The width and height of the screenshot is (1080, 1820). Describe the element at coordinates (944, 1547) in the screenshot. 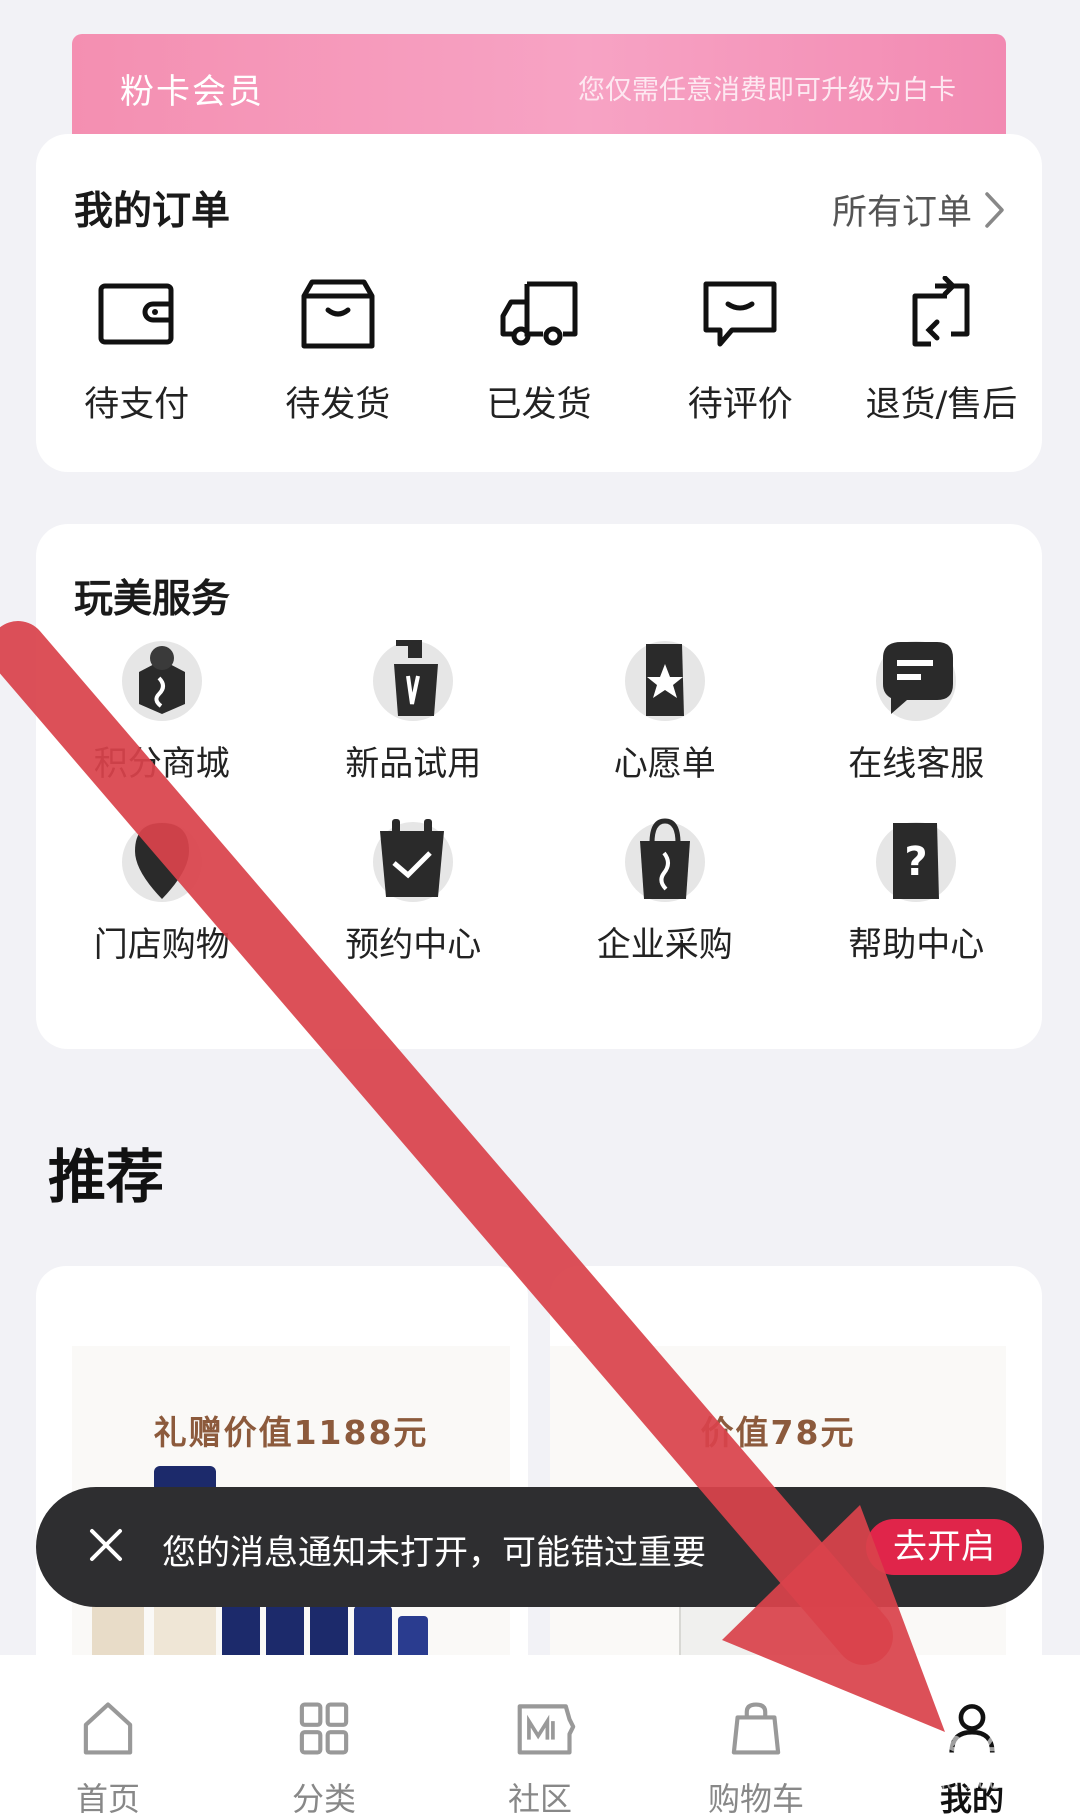

I see `enable-notifications-button: 去开启` at that location.